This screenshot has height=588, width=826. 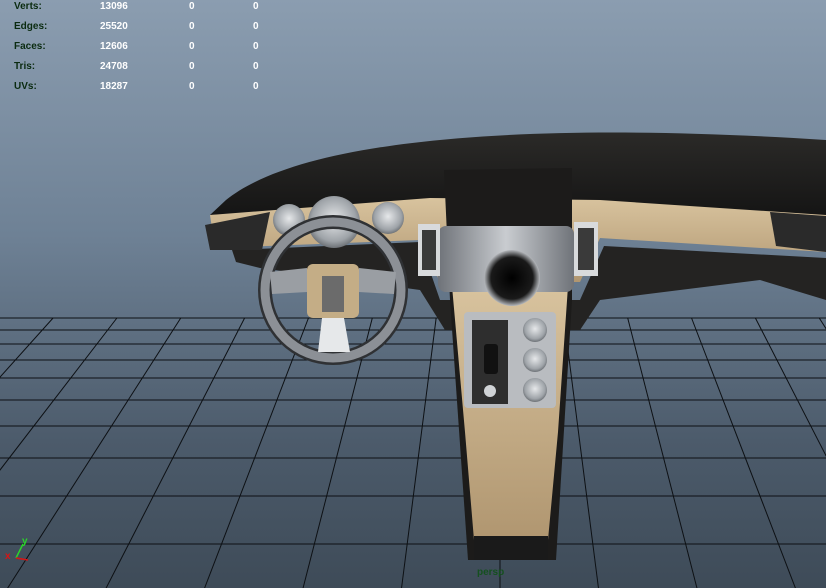 I want to click on hud-label-verts: Verts:, so click(x=28, y=6).